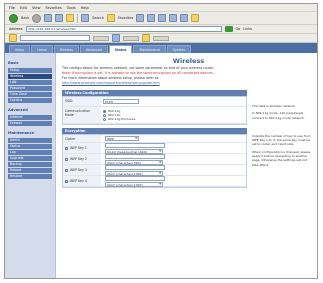 Image resolution: width=323 pixels, height=283 pixels. I want to click on sidebar-item-password: Password, so click(30, 88).